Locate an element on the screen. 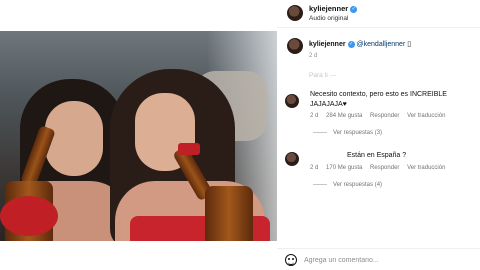 The width and height of the screenshot is (480, 270). caption-author-avatar is located at coordinates (295, 46).